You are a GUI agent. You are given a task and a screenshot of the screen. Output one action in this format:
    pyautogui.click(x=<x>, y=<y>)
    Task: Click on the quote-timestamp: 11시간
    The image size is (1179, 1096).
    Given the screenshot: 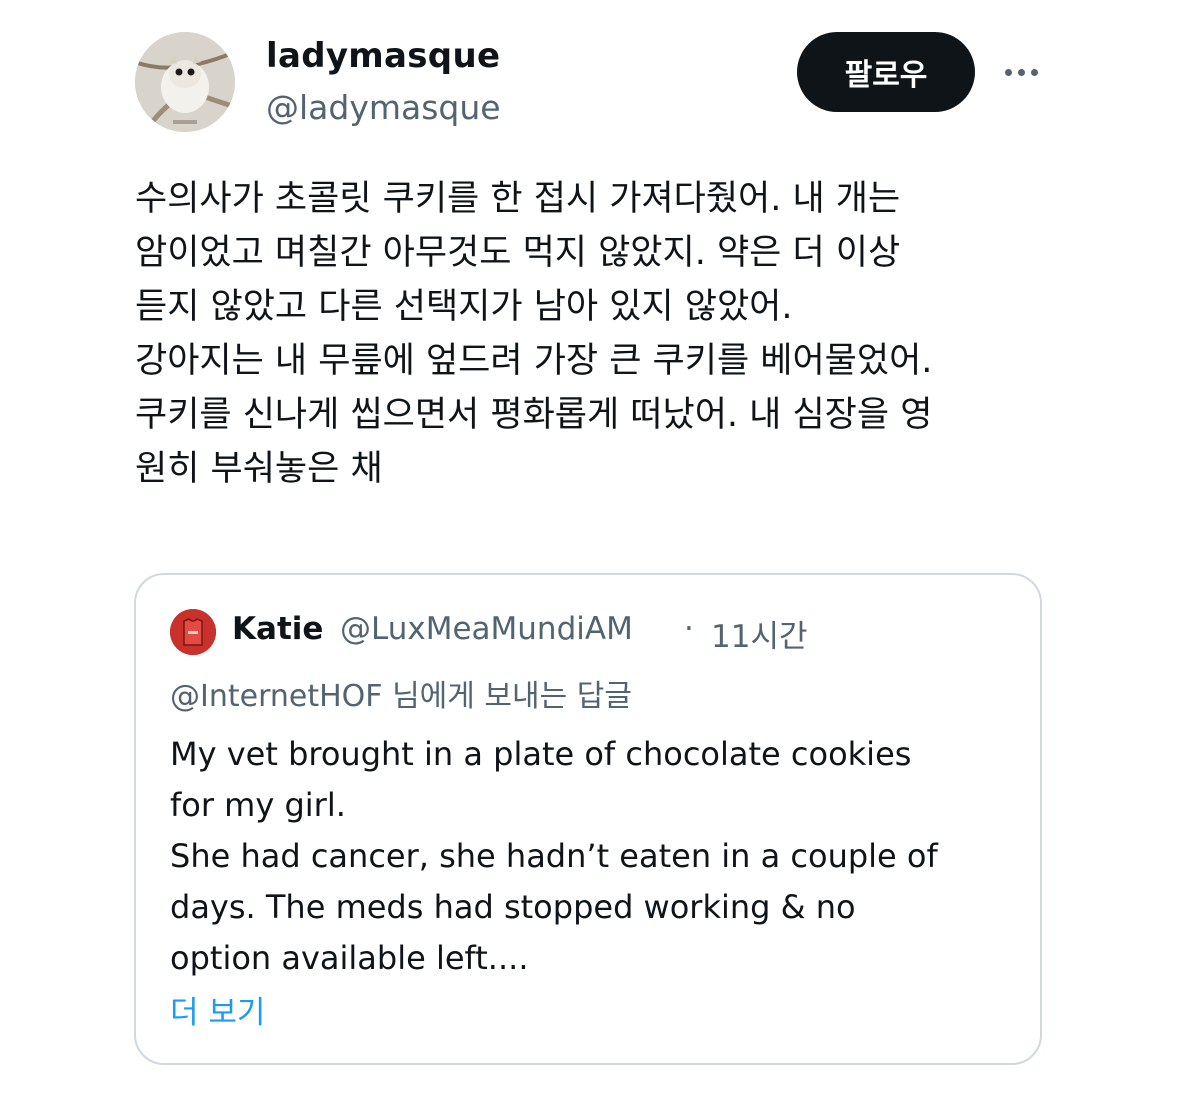 What is the action you would take?
    pyautogui.click(x=759, y=633)
    